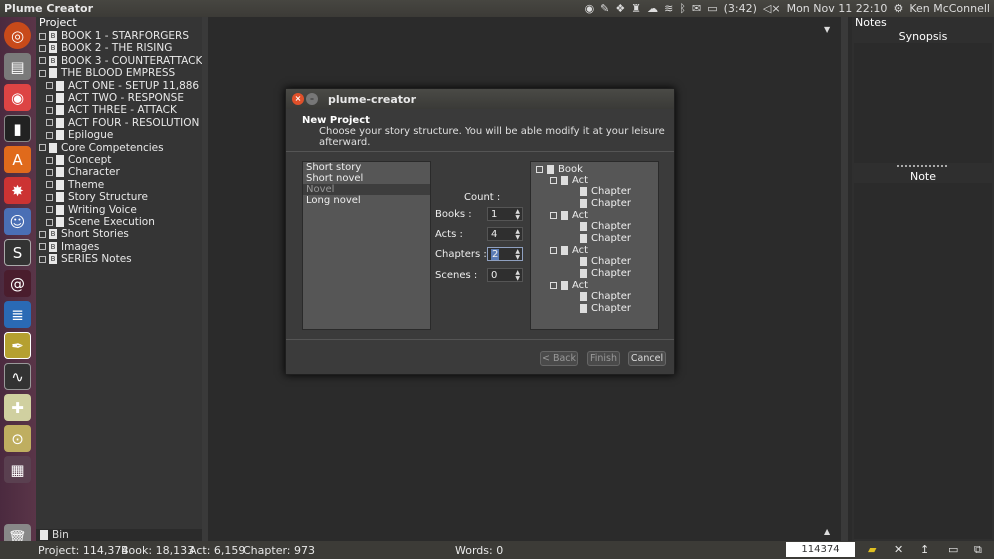  What do you see at coordinates (924, 549) in the screenshot?
I see `fullscreen-icon: ↥` at bounding box center [924, 549].